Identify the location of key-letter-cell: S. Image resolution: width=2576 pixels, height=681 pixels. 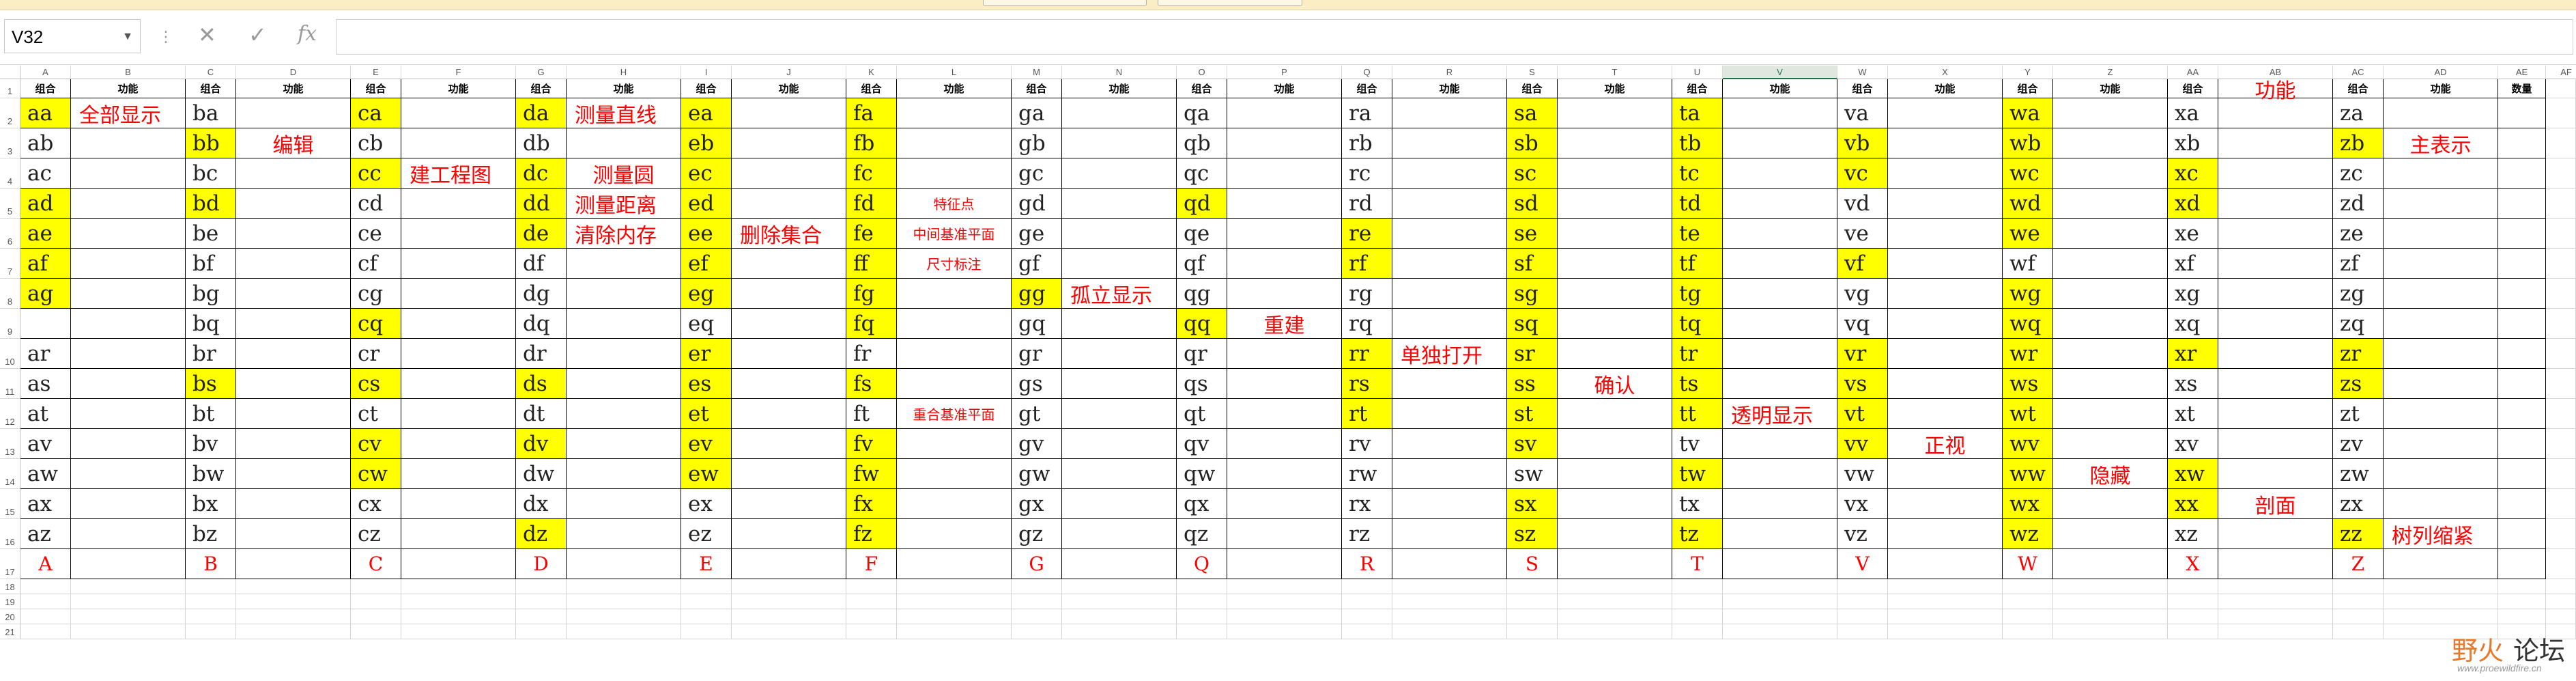
(1532, 564).